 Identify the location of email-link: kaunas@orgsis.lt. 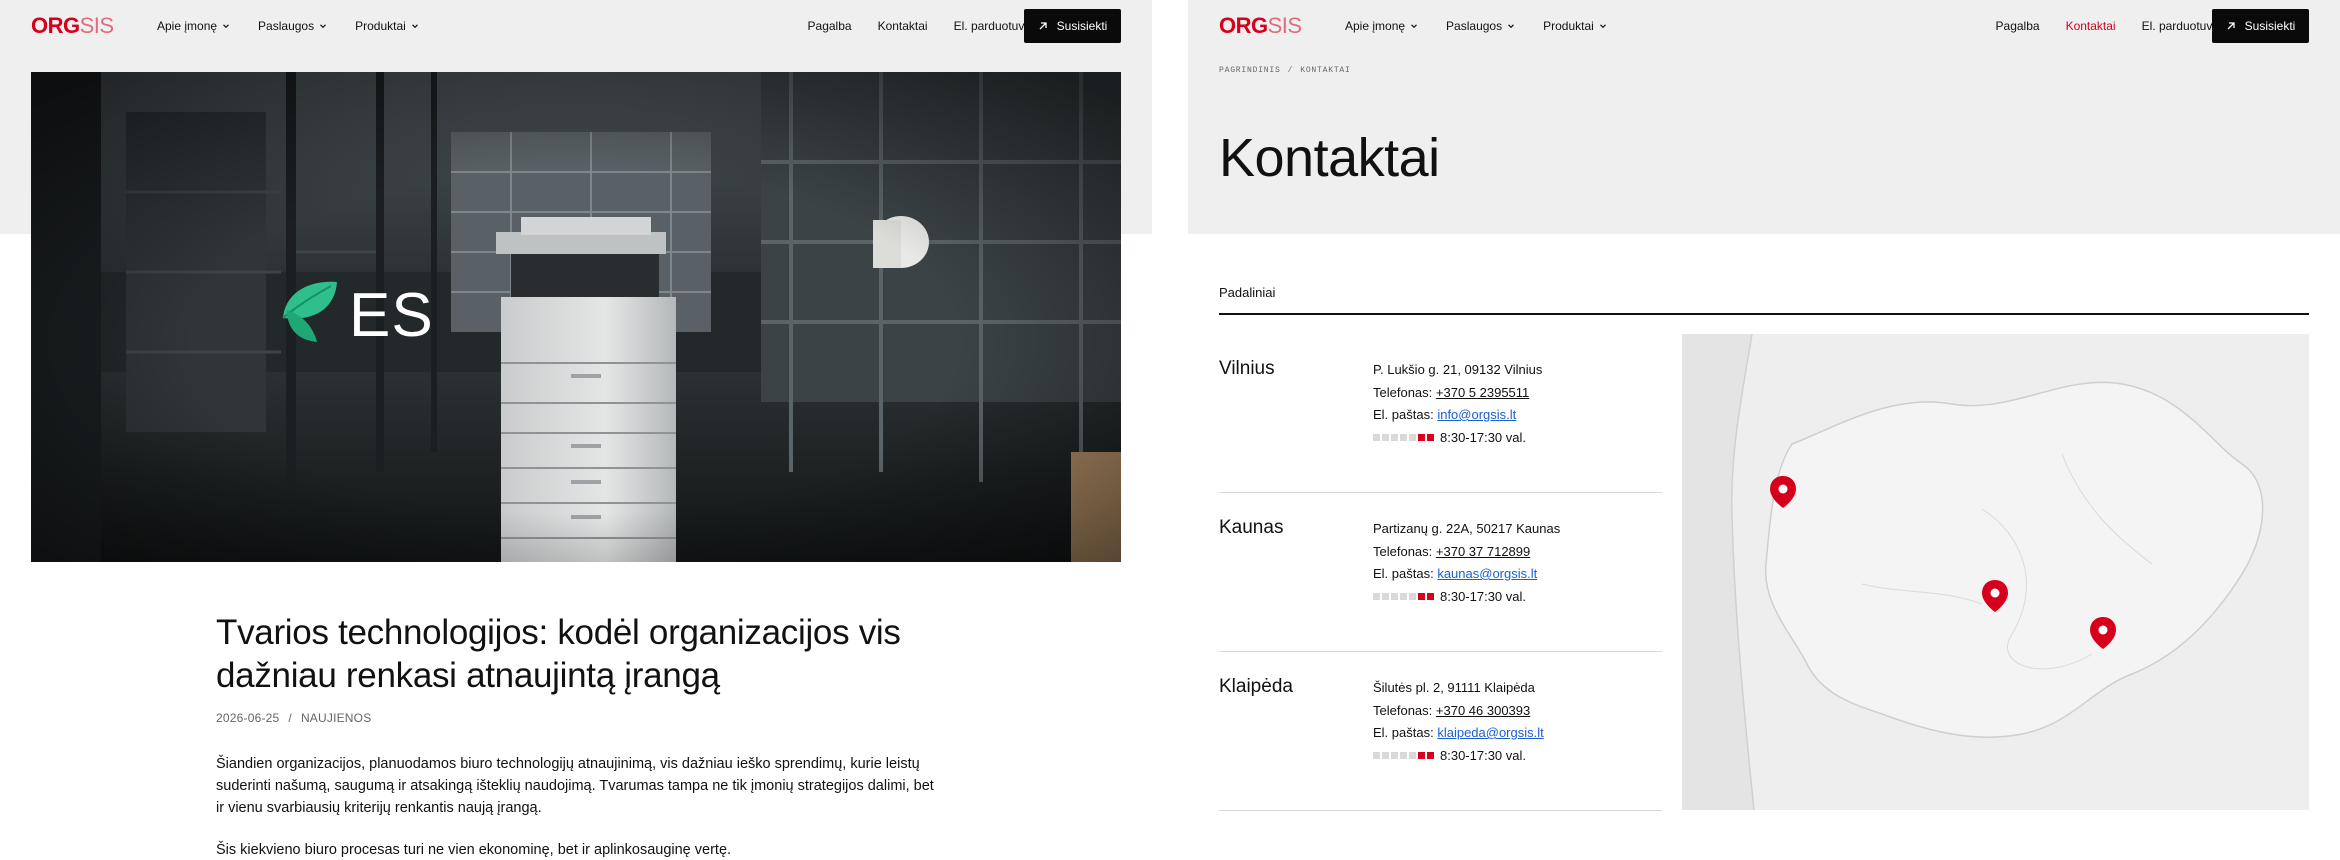
(1487, 573).